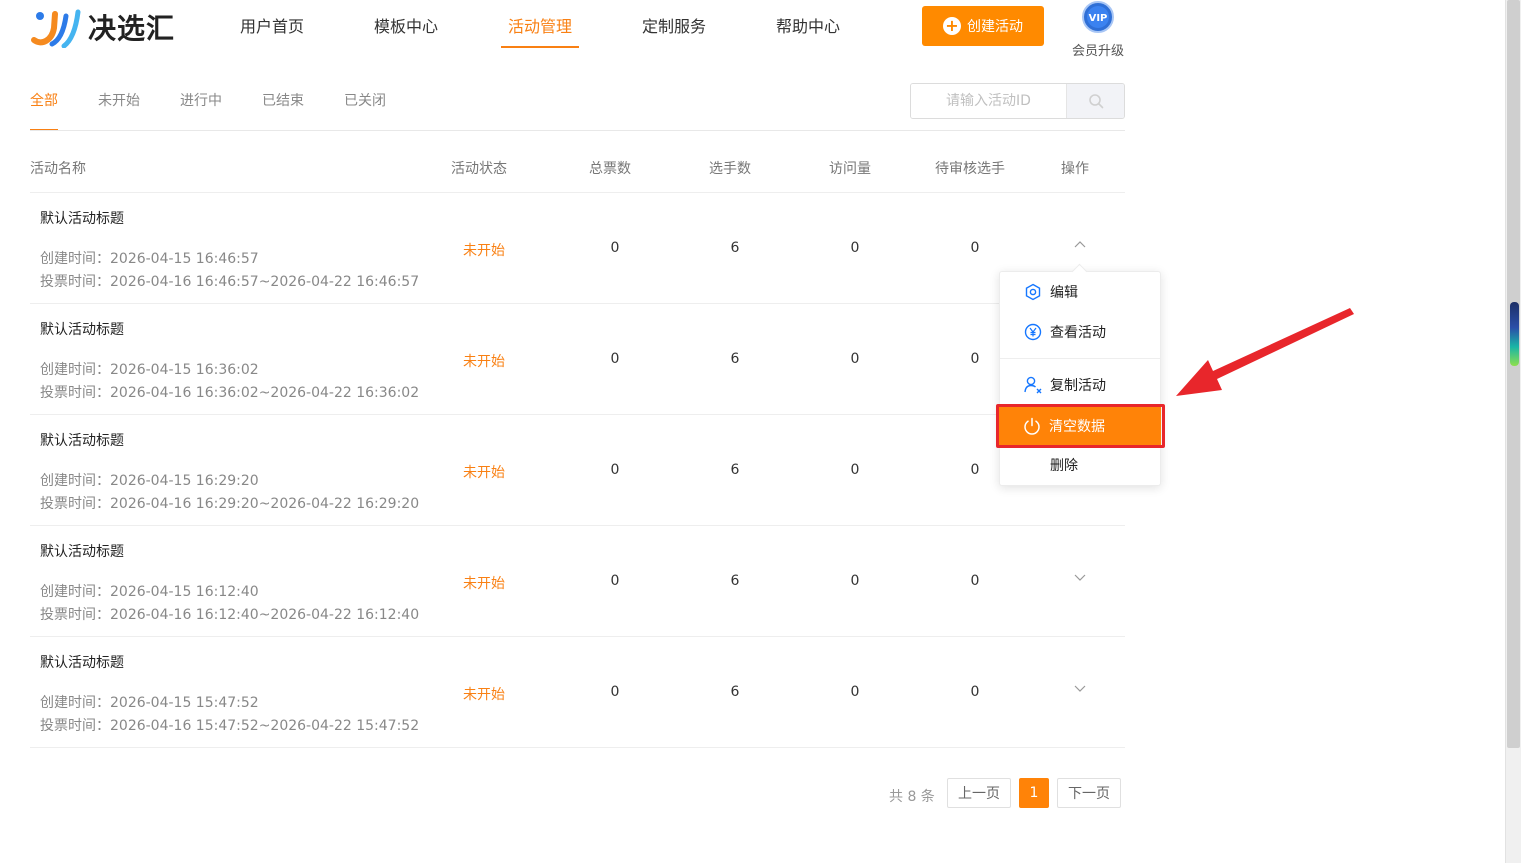 The width and height of the screenshot is (1521, 863). I want to click on created-time: 创建时间：2026-04-15 16:46:57, so click(149, 259).